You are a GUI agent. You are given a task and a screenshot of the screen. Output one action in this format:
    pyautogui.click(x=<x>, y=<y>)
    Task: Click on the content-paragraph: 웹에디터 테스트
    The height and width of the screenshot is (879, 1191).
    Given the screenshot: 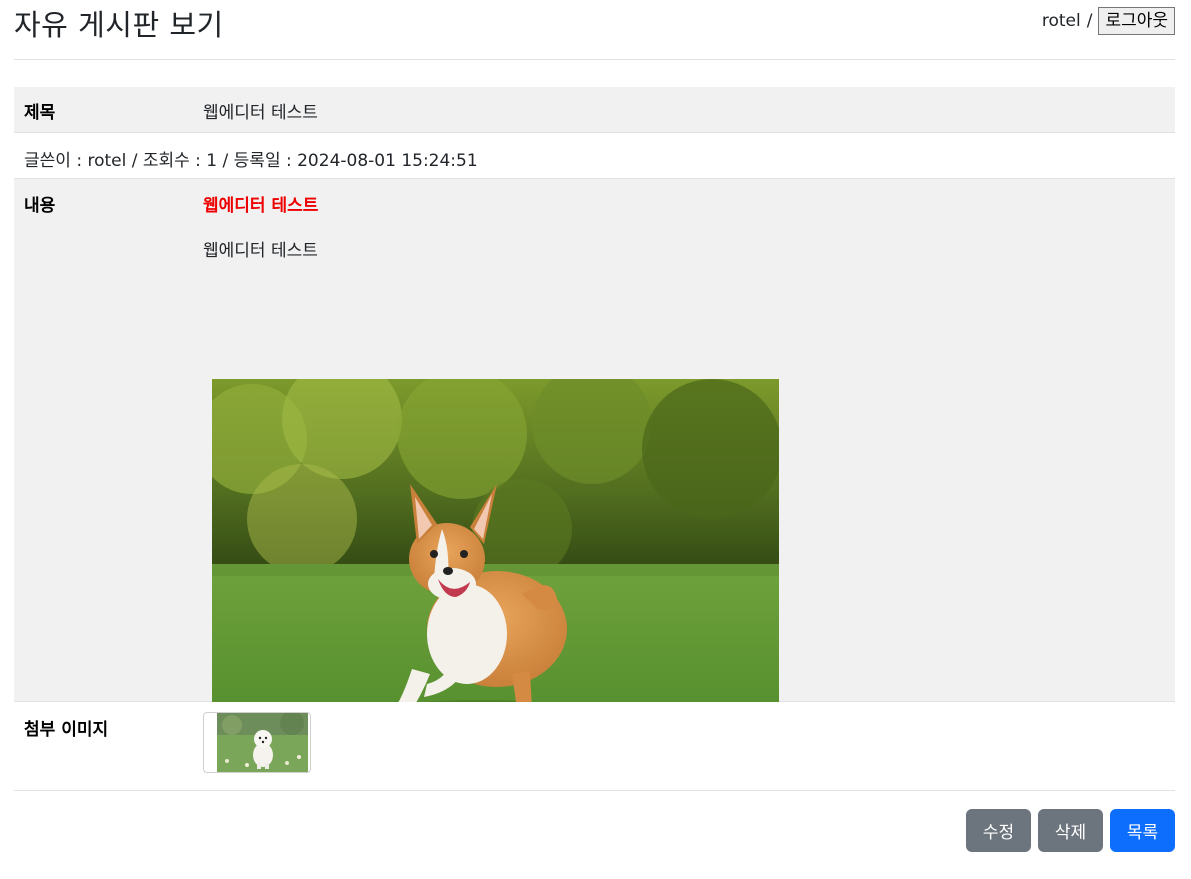 What is the action you would take?
    pyautogui.click(x=260, y=251)
    